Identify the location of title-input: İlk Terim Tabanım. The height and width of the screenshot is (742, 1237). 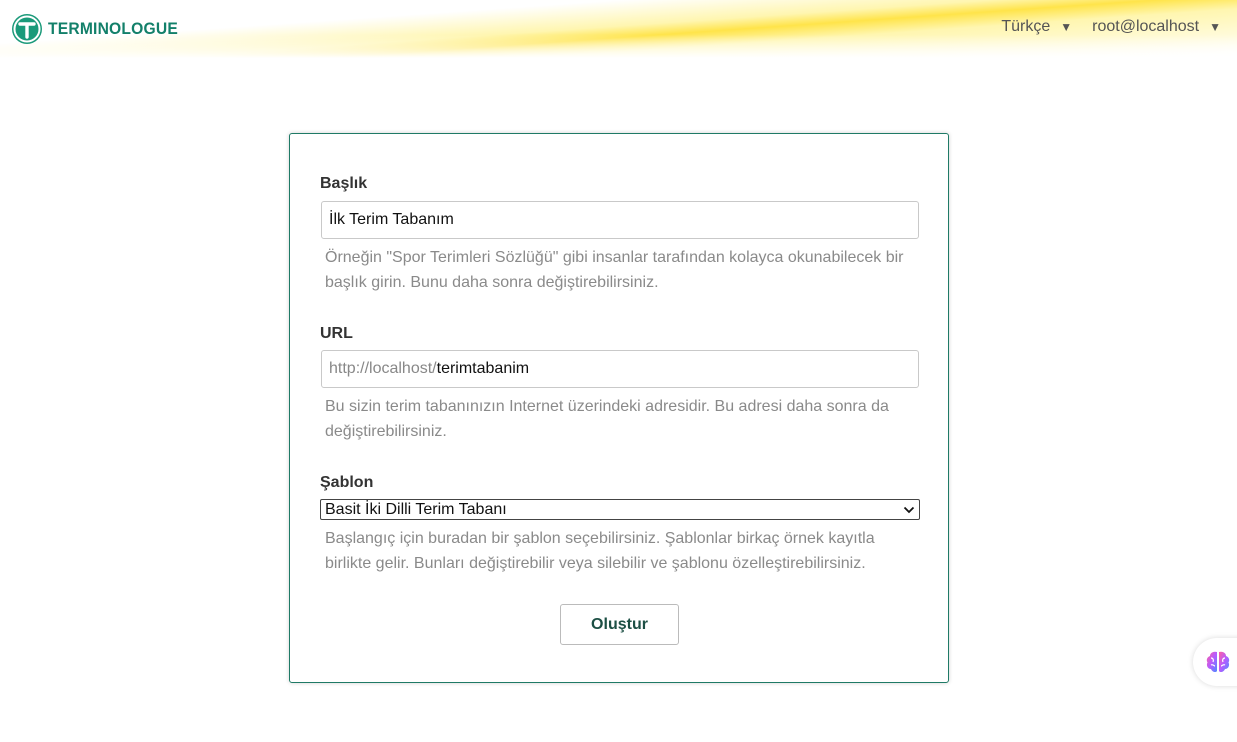
(620, 220).